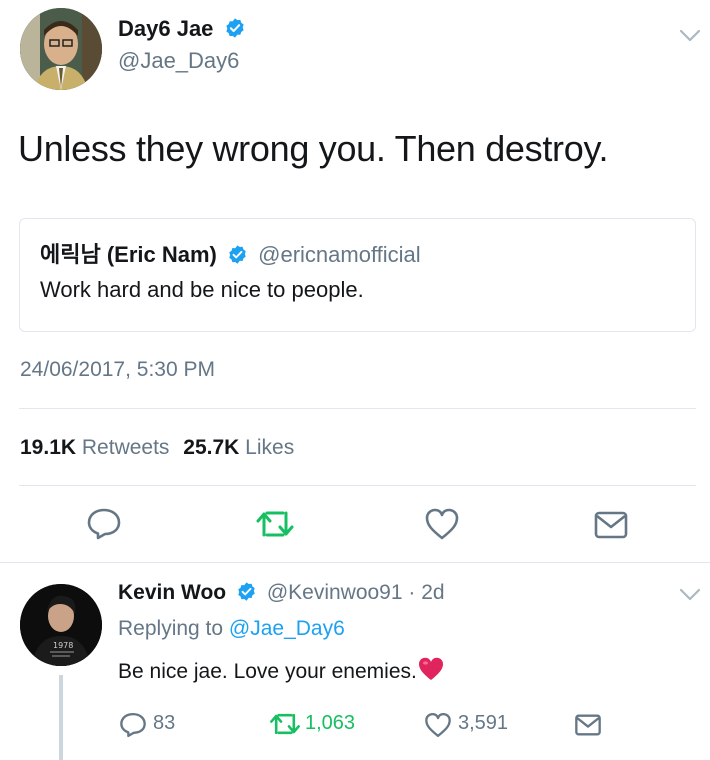 The width and height of the screenshot is (710, 760). I want to click on quoted-handle: @ericnamofficial, so click(339, 254).